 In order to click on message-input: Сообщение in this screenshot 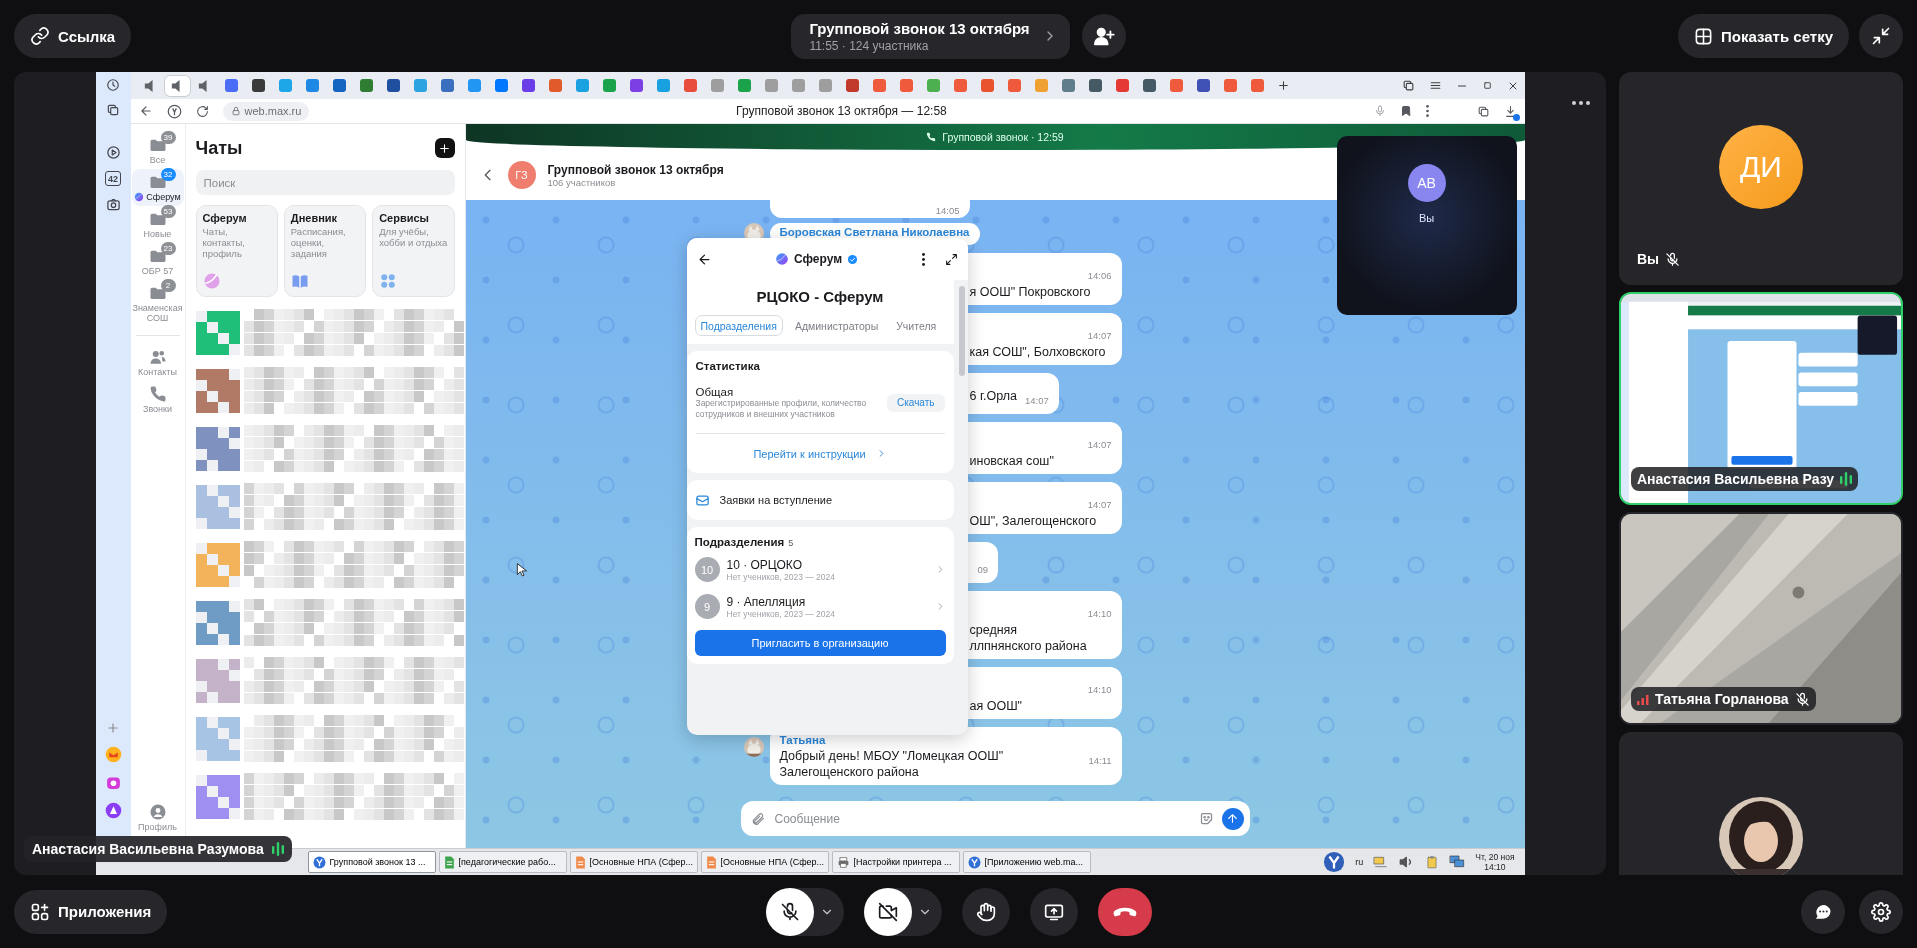, I will do `click(981, 818)`.